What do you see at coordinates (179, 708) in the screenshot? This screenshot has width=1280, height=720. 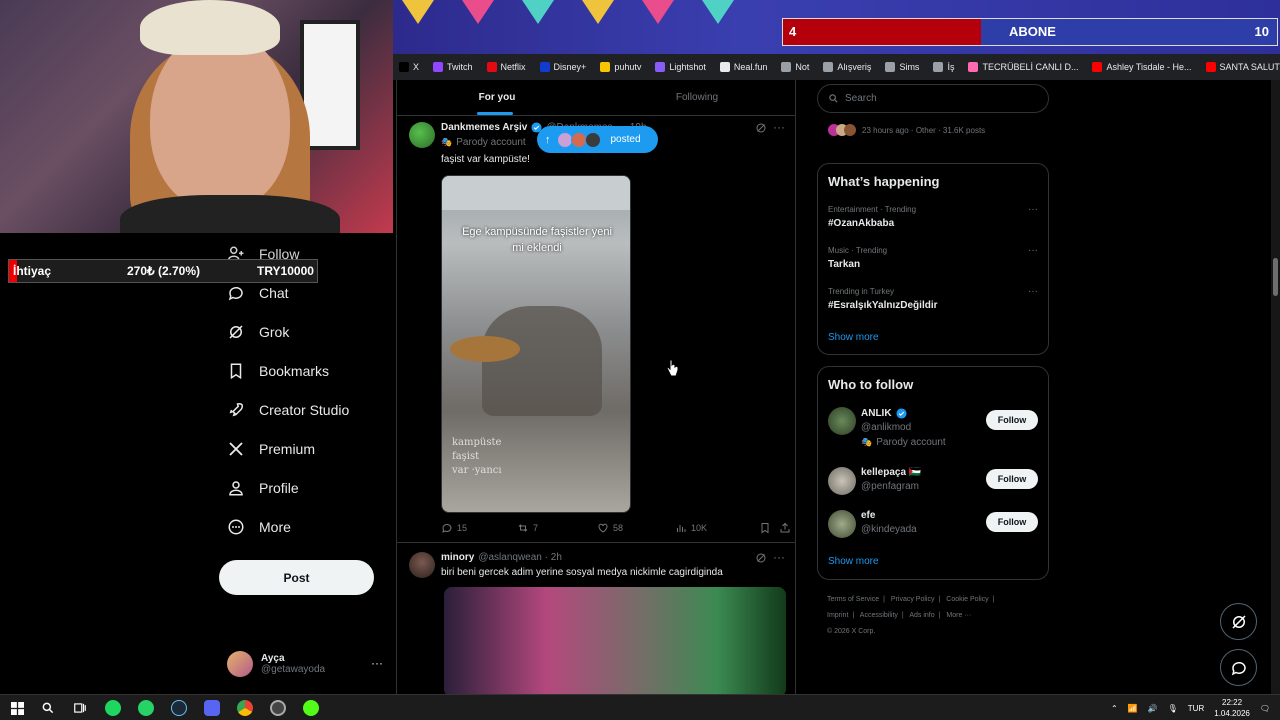 I see `steam-icon` at bounding box center [179, 708].